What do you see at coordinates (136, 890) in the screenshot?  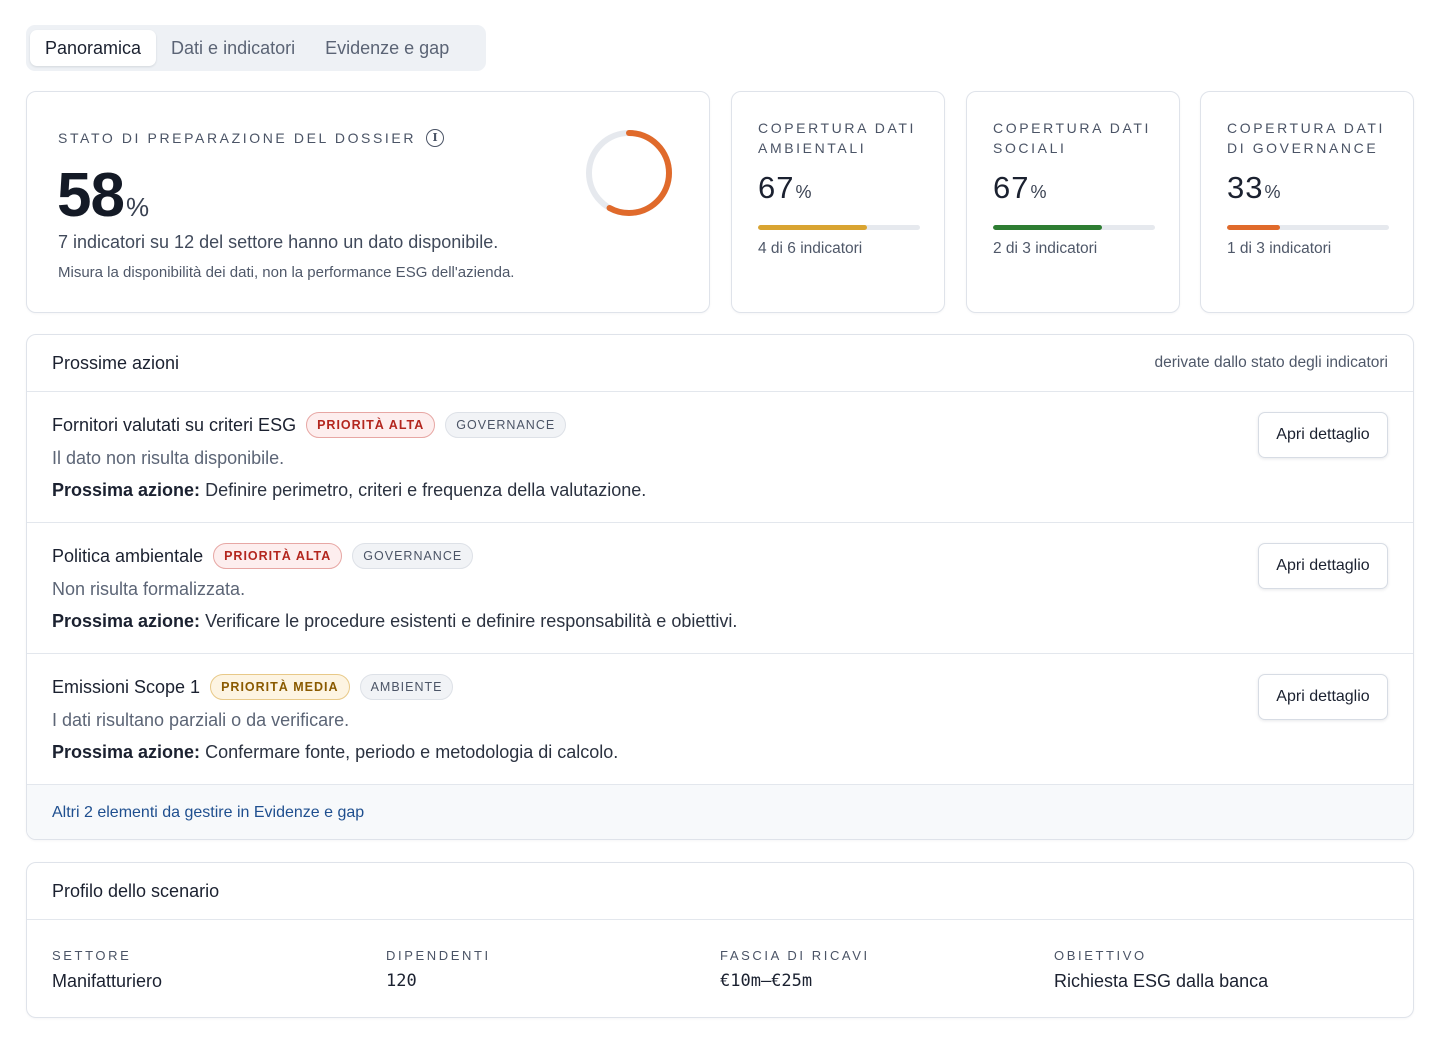 I see `scenario-profile-title: Profilo dello scenario` at bounding box center [136, 890].